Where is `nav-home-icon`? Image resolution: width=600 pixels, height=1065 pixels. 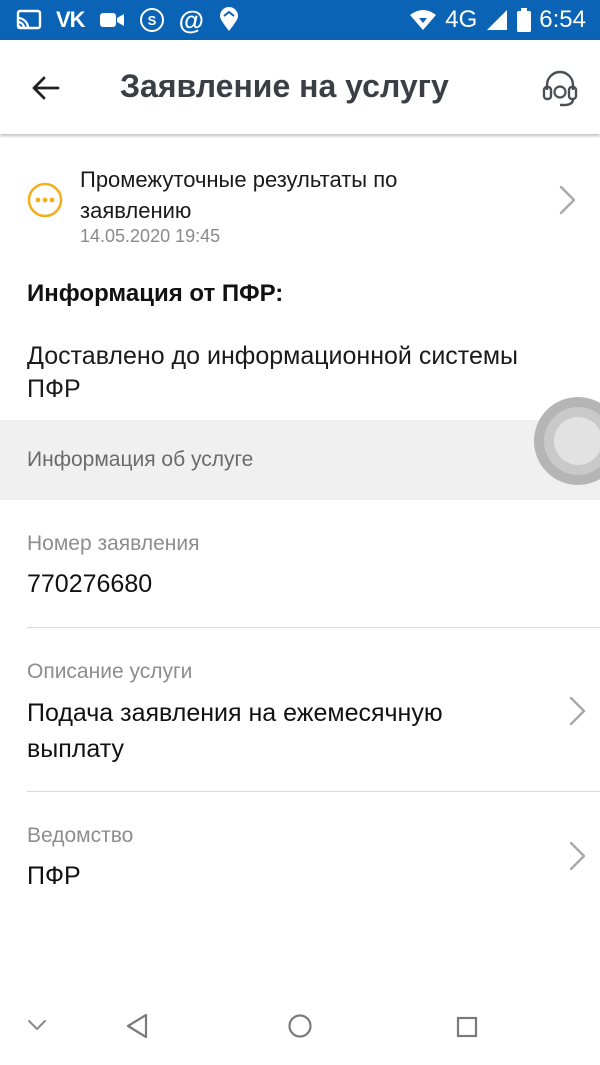
nav-home-icon is located at coordinates (300, 1026).